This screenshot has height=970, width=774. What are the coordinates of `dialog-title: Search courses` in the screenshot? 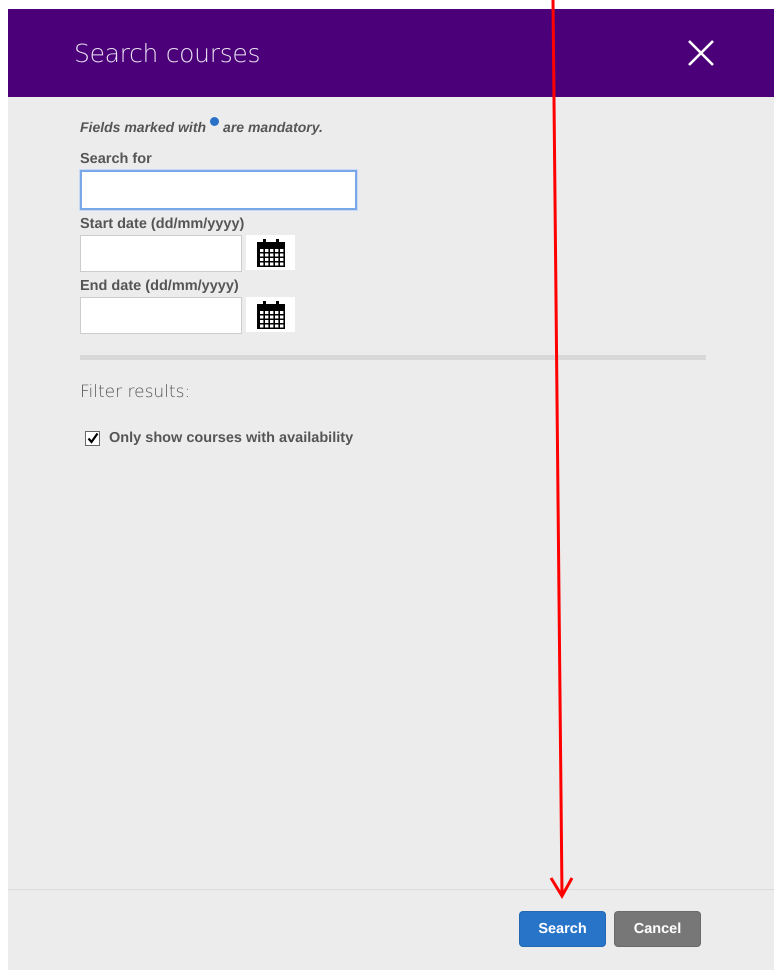 It's located at (167, 53).